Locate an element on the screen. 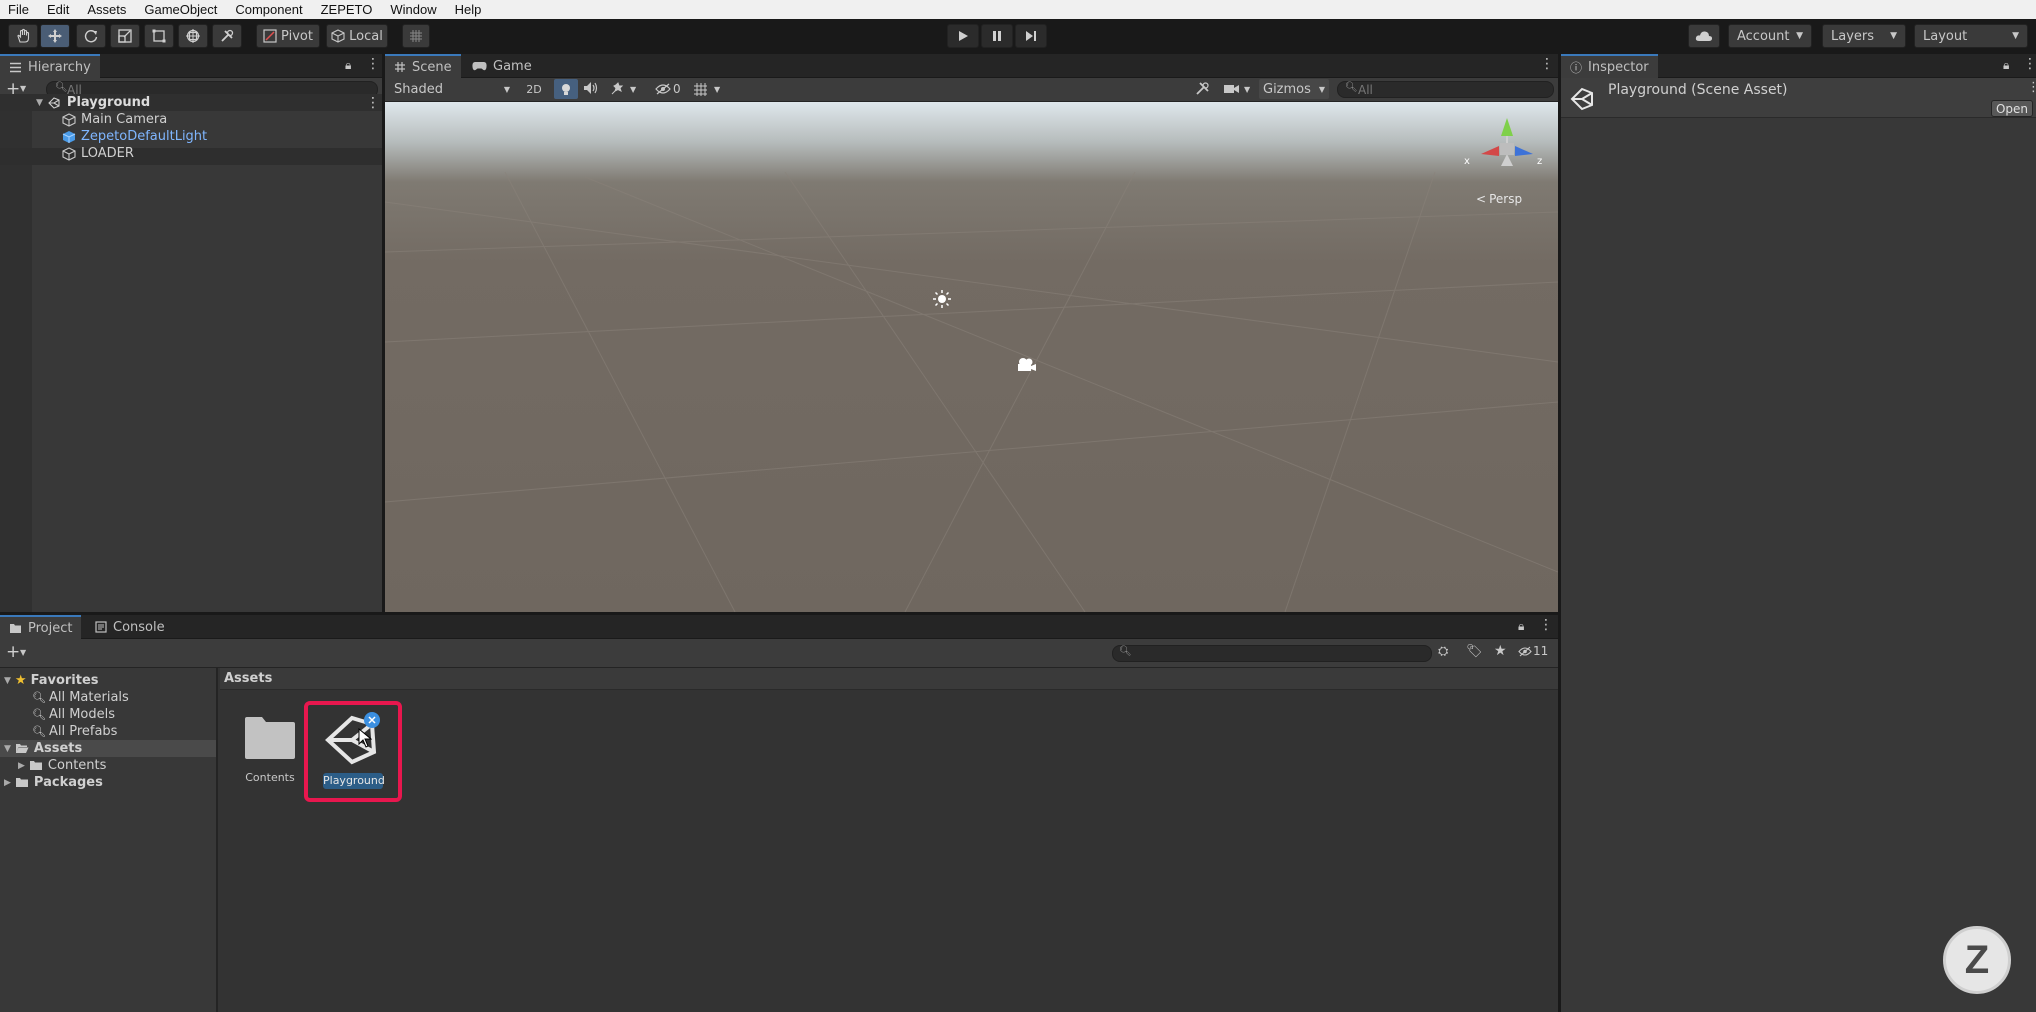  menu-component: Component is located at coordinates (268, 9).